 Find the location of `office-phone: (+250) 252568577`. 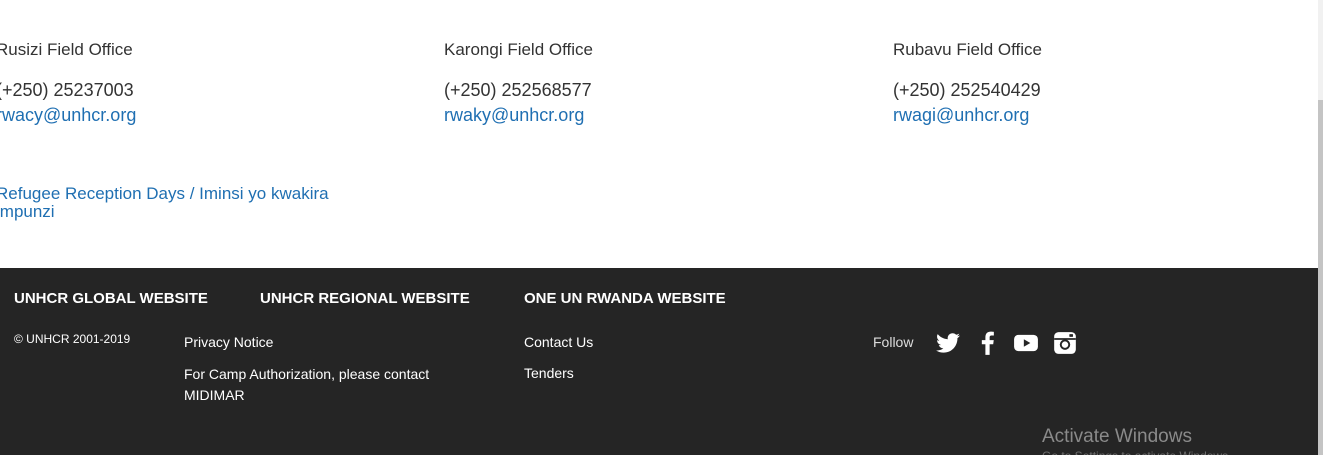

office-phone: (+250) 252568577 is located at coordinates (518, 90).